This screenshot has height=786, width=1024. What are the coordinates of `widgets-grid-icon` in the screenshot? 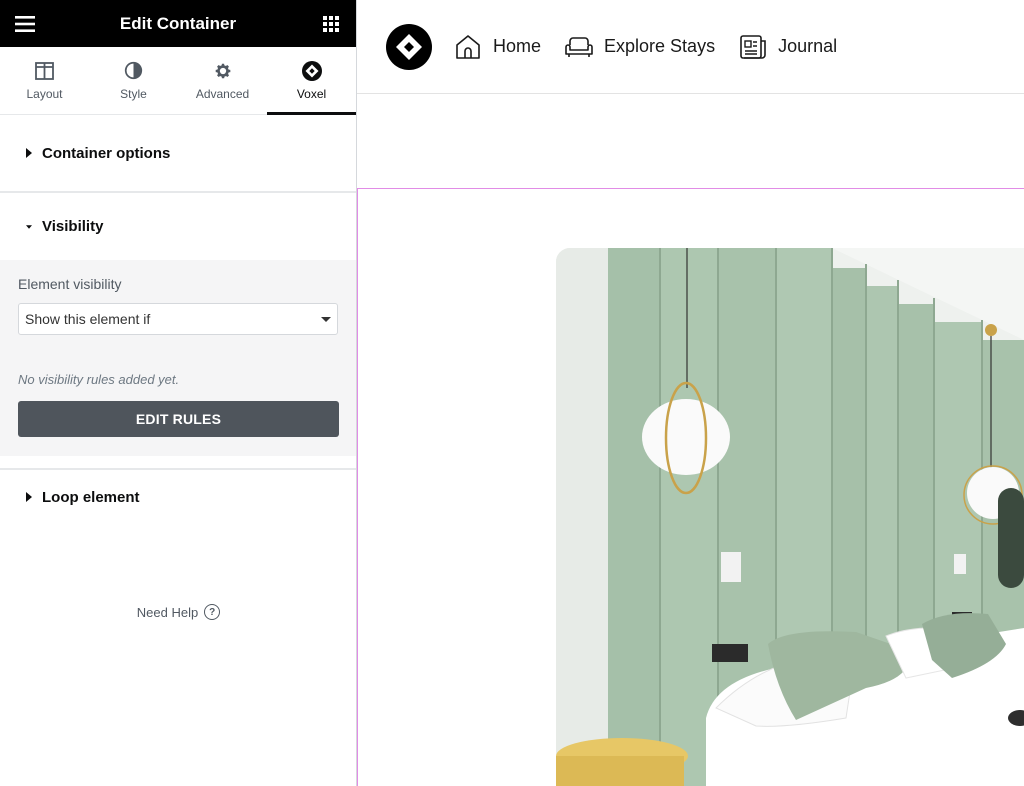 It's located at (331, 24).